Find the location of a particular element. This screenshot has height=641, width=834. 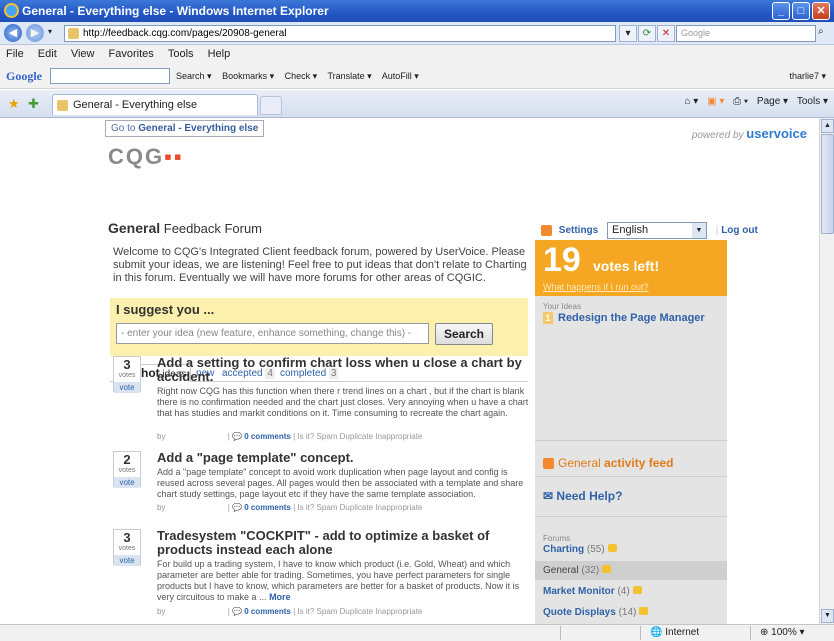

envelope-icon: ✉ is located at coordinates (548, 496).